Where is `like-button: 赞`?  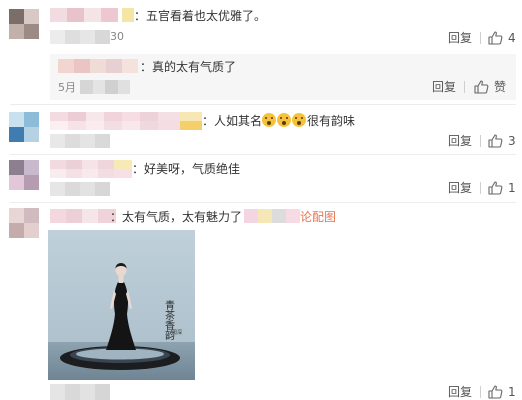
like-button: 赞 is located at coordinates (490, 87).